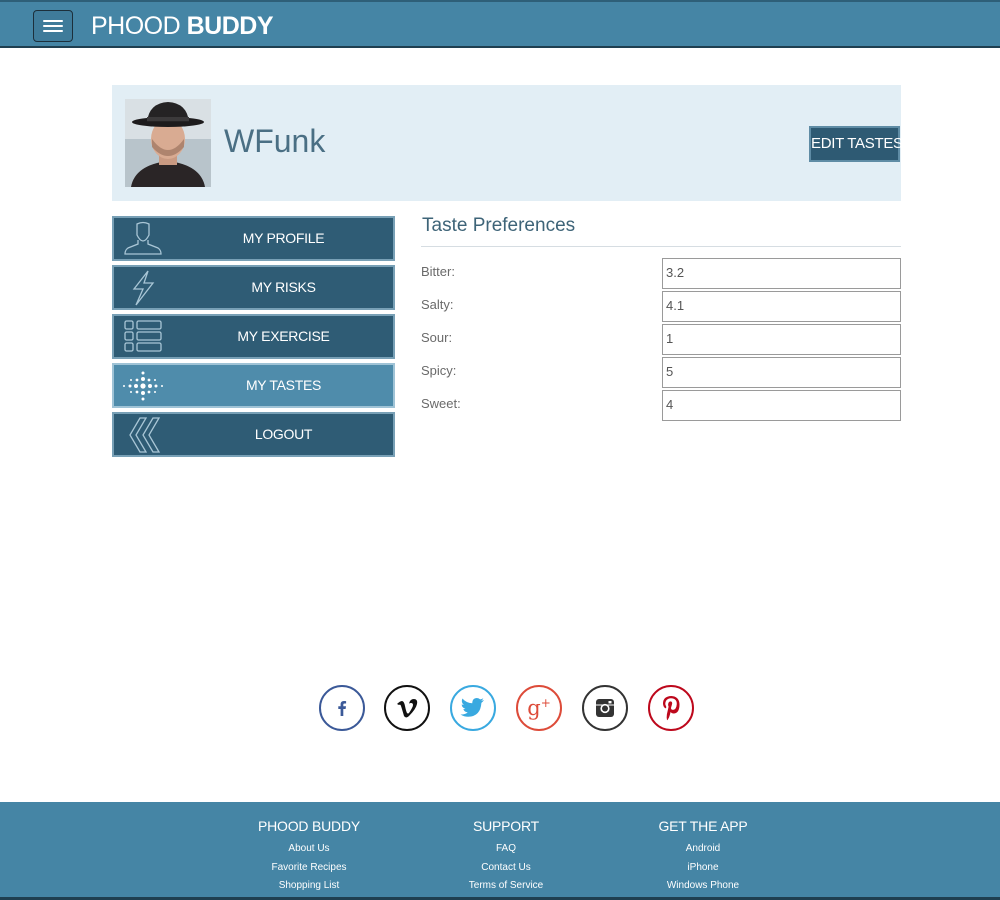 This screenshot has height=900, width=1000. I want to click on taste-label: Sweet:, so click(441, 403).